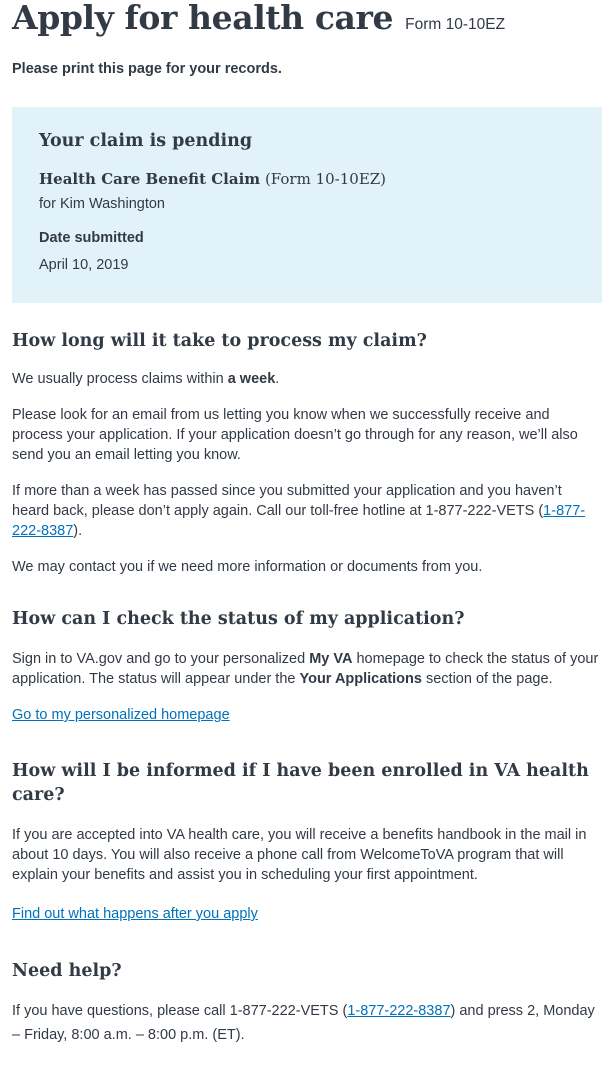 The height and width of the screenshot is (1065, 614). I want to click on after-apply-link-wrap: Find out what happens after you apply, so click(307, 914).